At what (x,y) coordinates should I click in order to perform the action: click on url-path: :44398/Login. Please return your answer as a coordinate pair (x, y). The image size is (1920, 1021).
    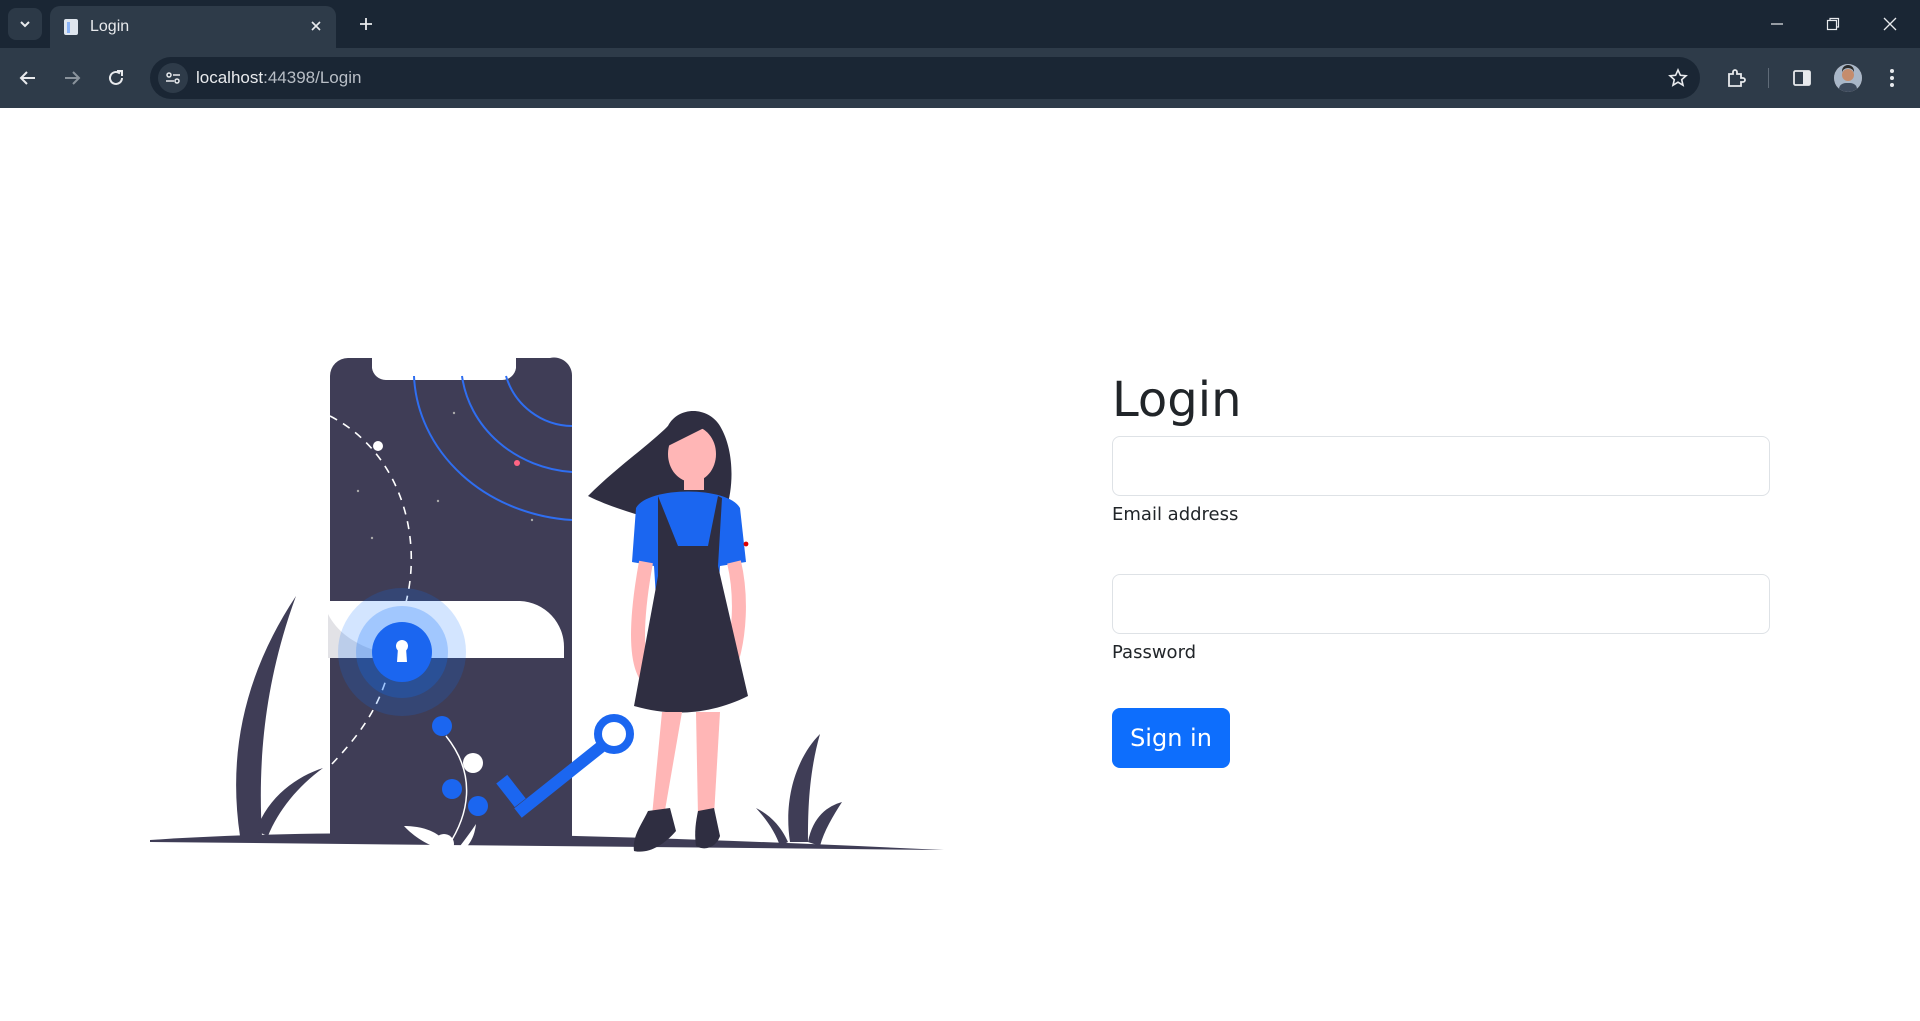
    Looking at the image, I should click on (312, 77).